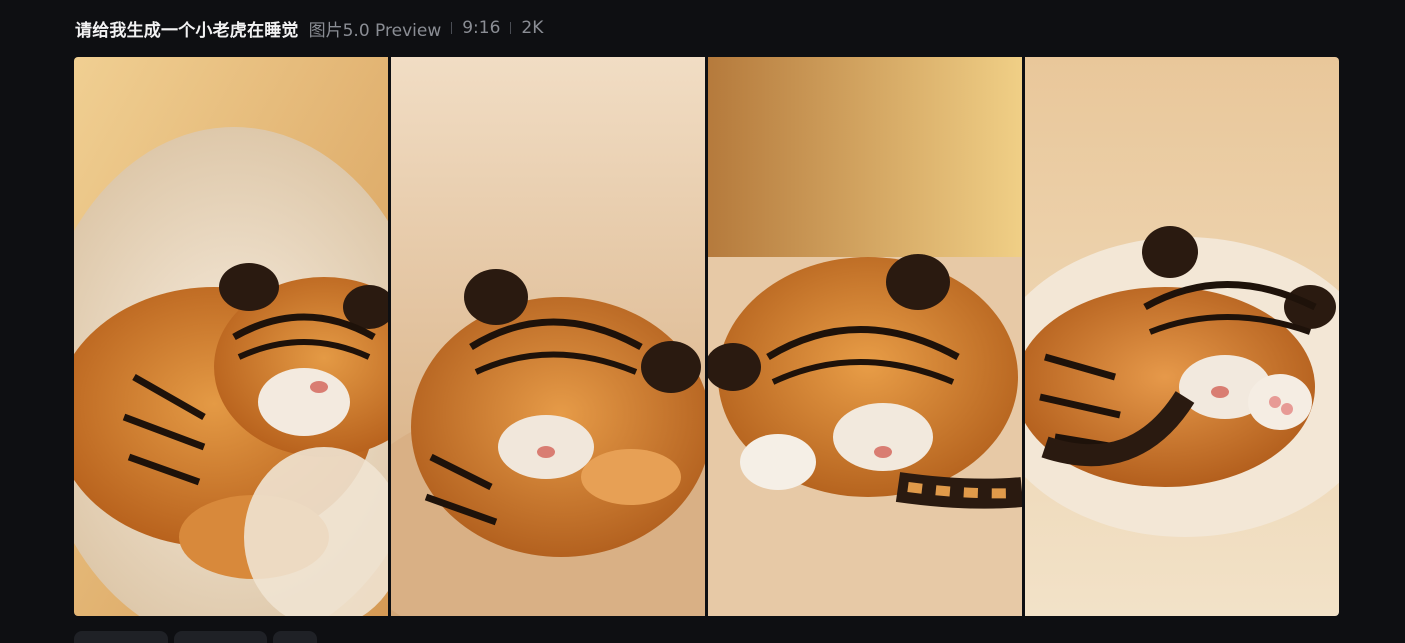  Describe the element at coordinates (532, 28) in the screenshot. I see `resolution-label: 2K` at that location.